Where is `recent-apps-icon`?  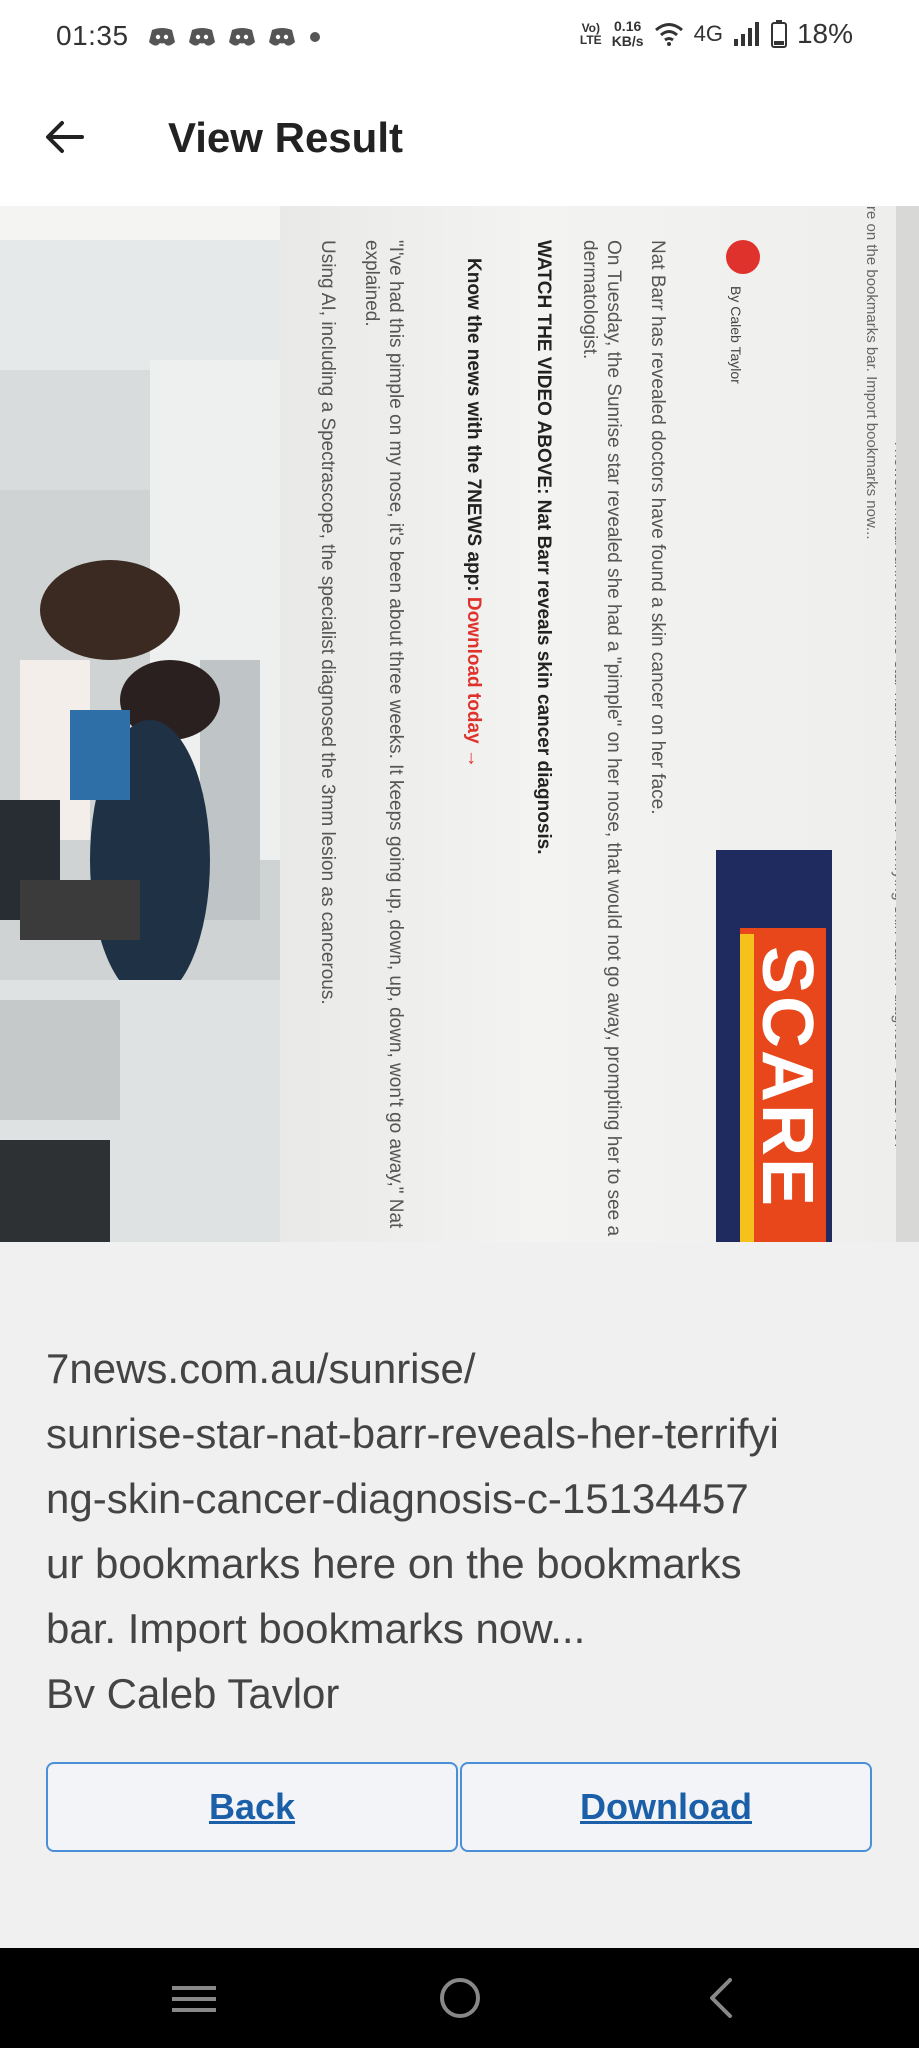
recent-apps-icon is located at coordinates (194, 1998).